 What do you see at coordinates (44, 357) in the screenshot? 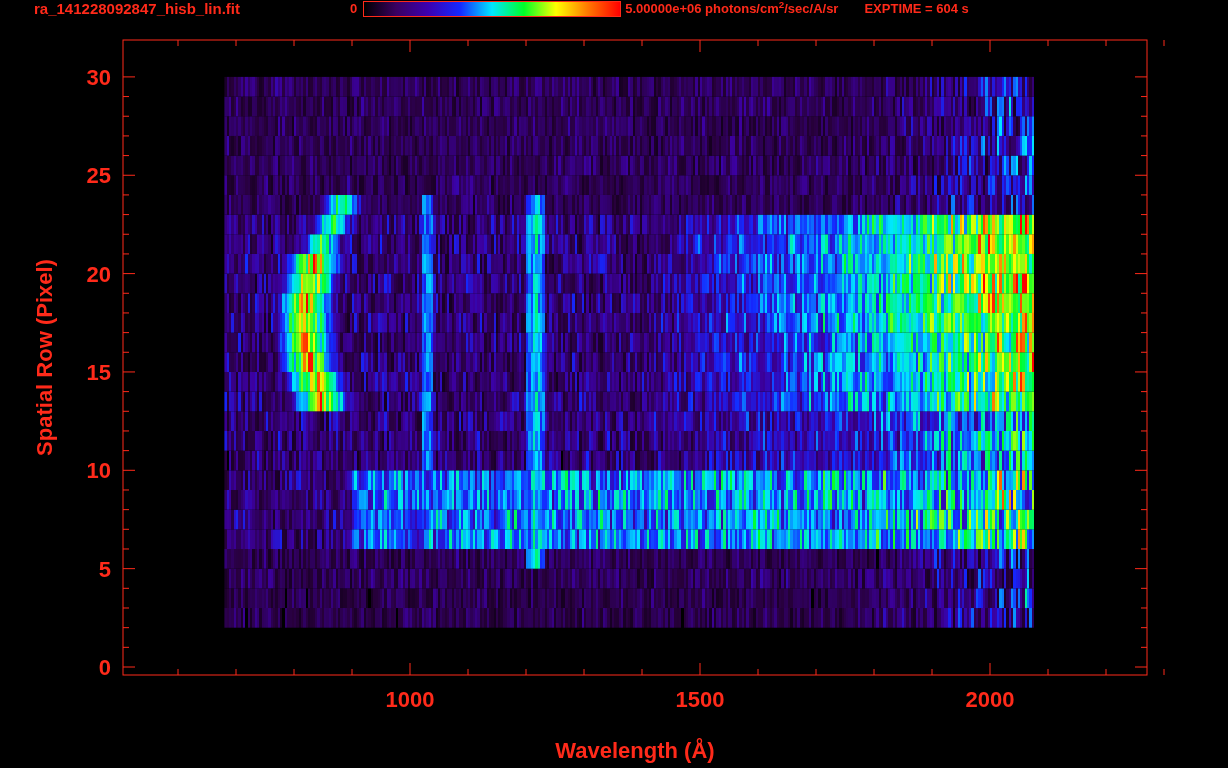
I see `y-axis-label: Spatial Row (Pixel)` at bounding box center [44, 357].